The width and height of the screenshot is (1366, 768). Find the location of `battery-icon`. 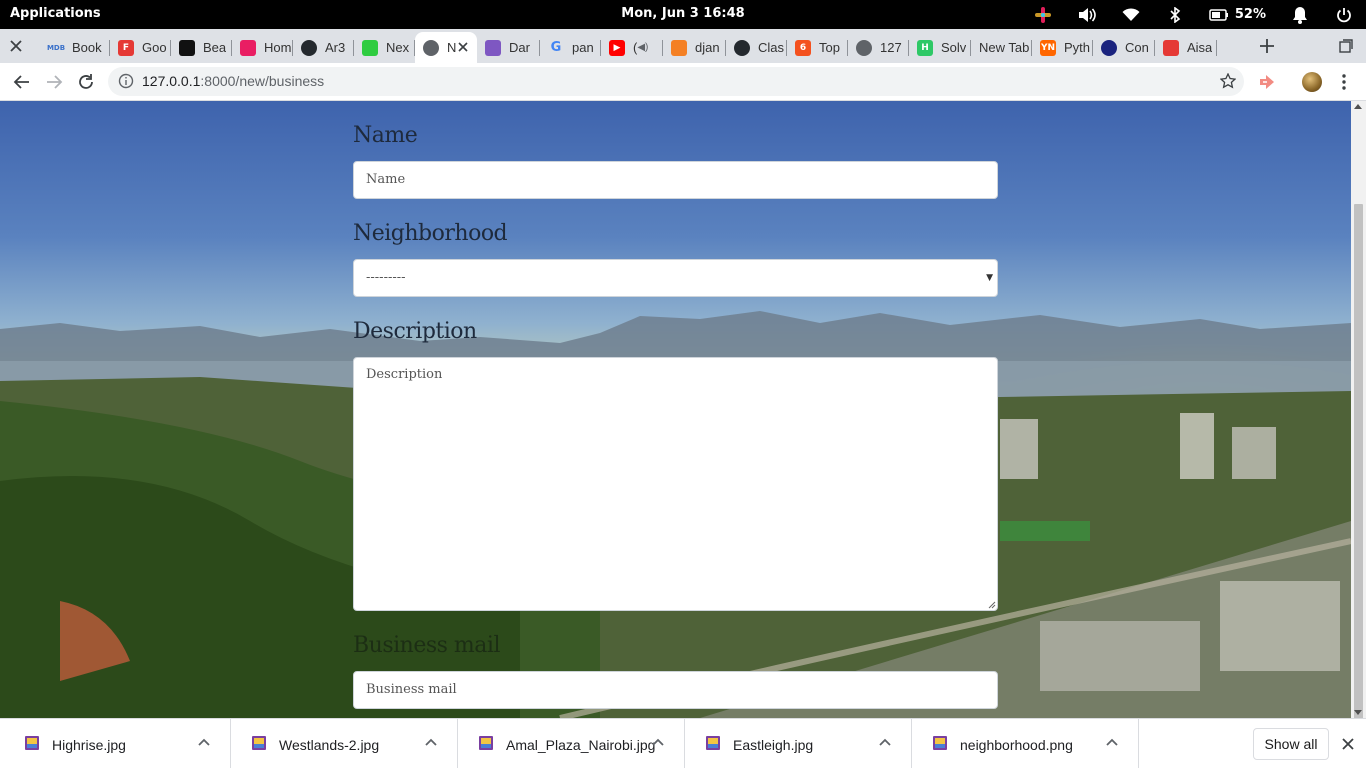

battery-icon is located at coordinates (1219, 15).